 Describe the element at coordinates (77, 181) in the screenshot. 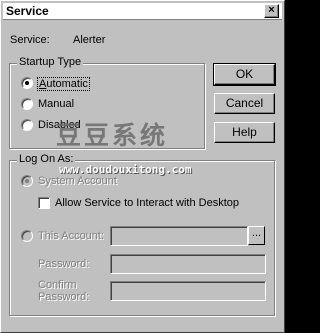

I see `system-account-label: System Account` at that location.